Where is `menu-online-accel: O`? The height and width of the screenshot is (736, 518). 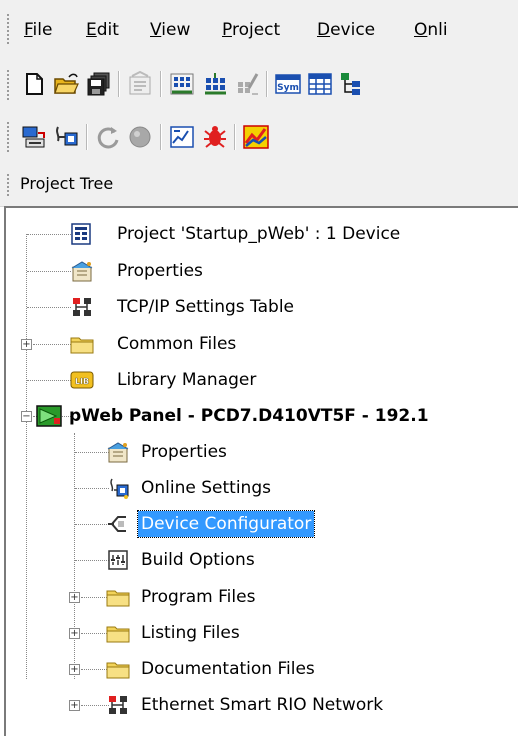 menu-online-accel: O is located at coordinates (421, 30).